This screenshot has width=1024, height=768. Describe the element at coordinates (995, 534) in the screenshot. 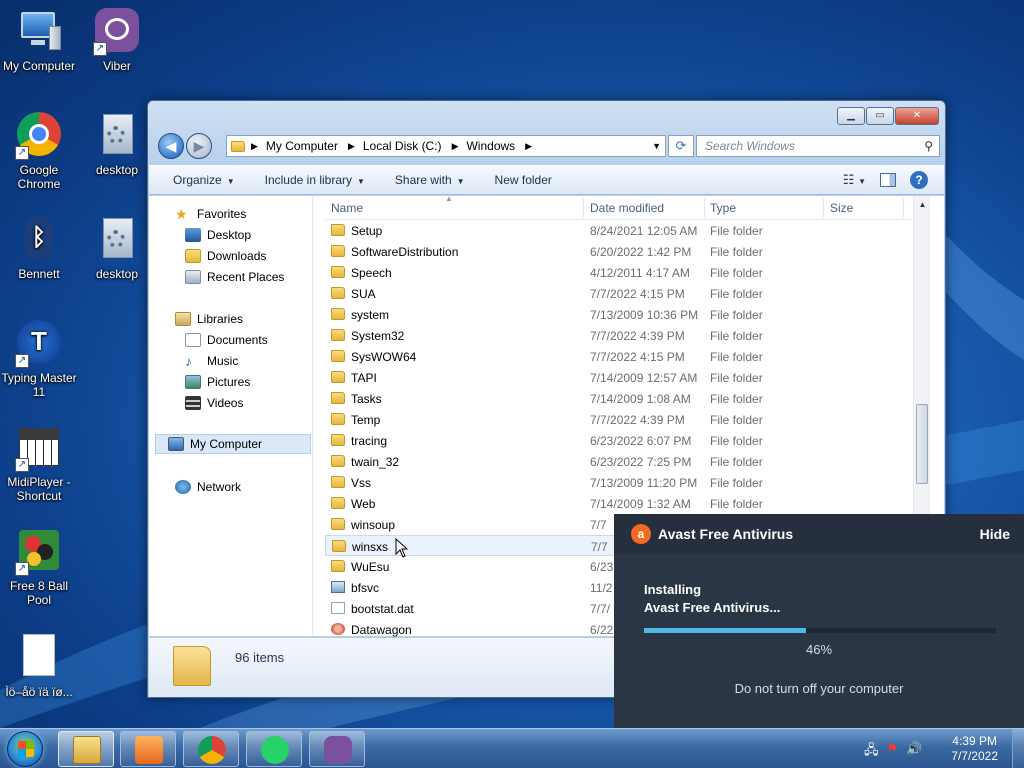

I see `hide-button: Hide` at that location.